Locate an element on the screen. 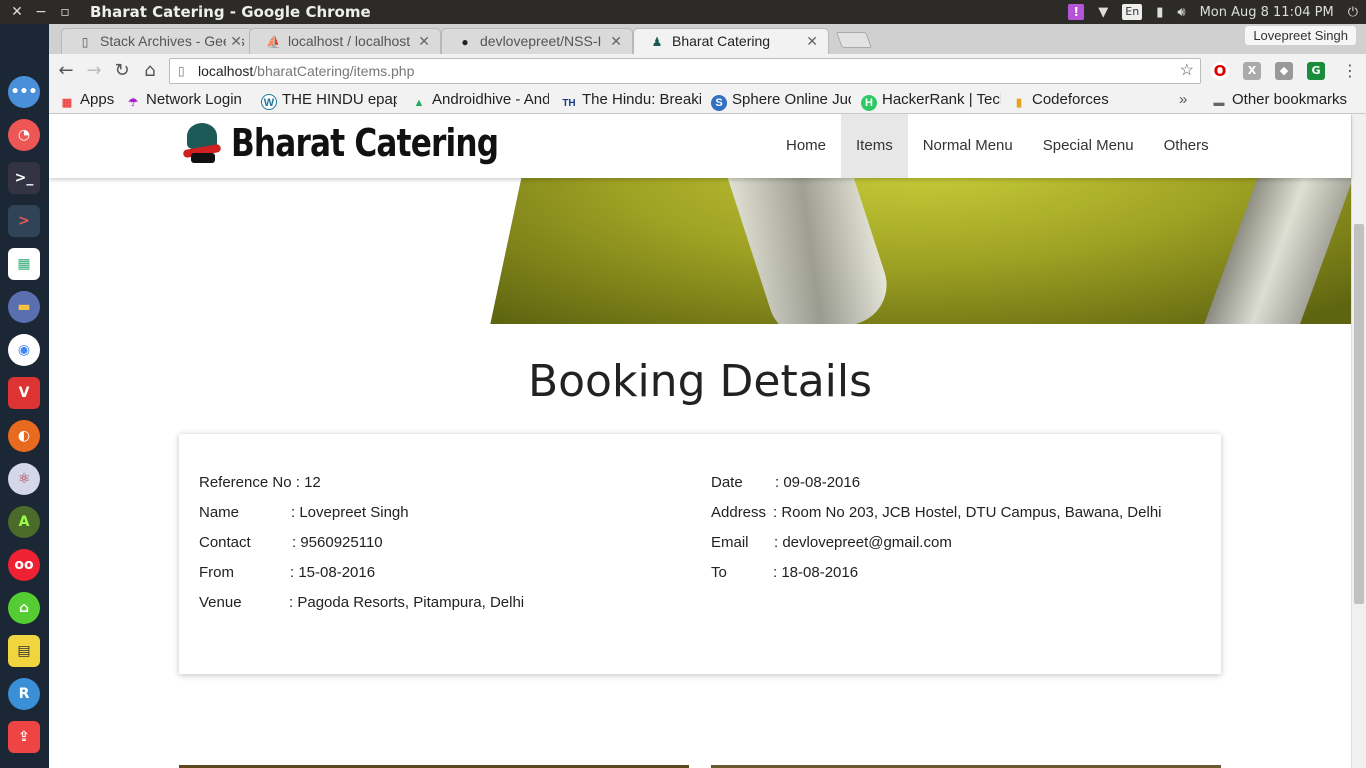  wordpress-icon: W is located at coordinates (269, 102).